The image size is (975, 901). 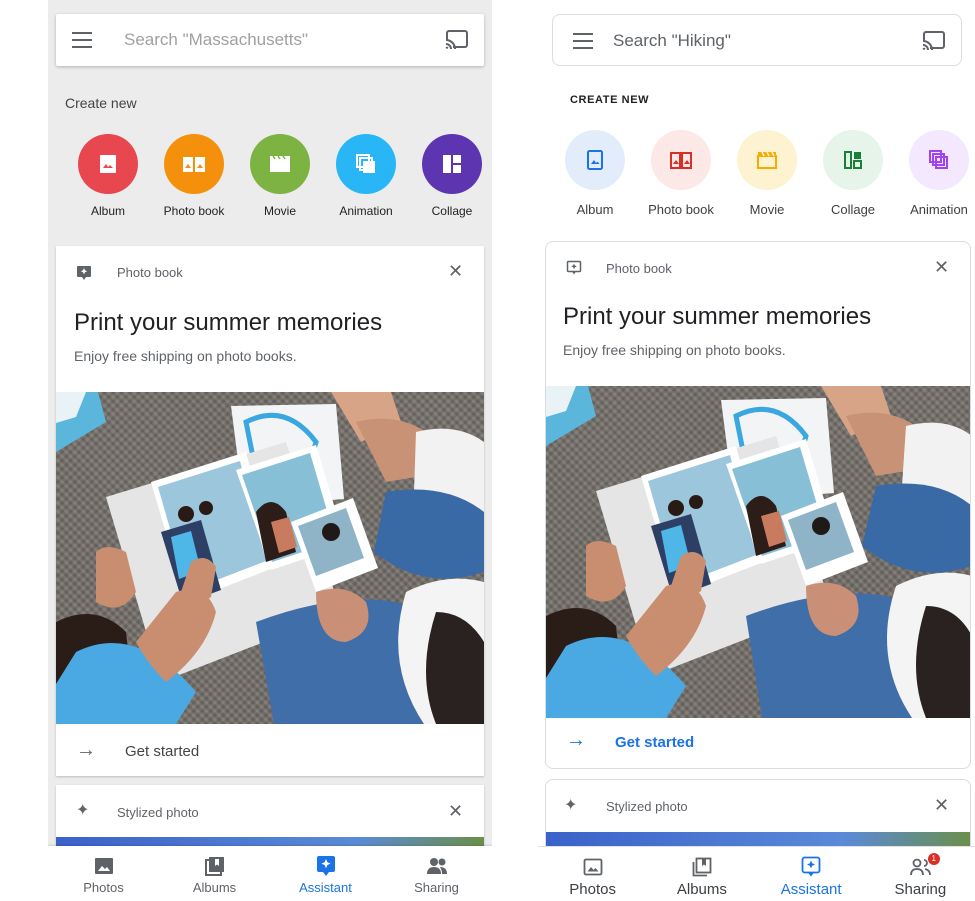 I want to click on search-bar: Search "Hiking", so click(x=757, y=40).